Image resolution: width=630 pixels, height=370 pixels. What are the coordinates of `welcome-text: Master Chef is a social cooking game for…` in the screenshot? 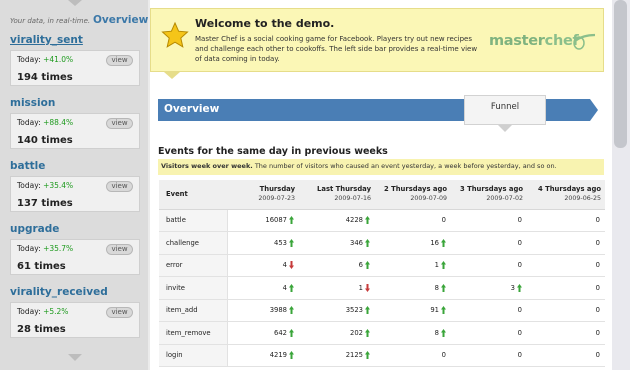 It's located at (336, 49).